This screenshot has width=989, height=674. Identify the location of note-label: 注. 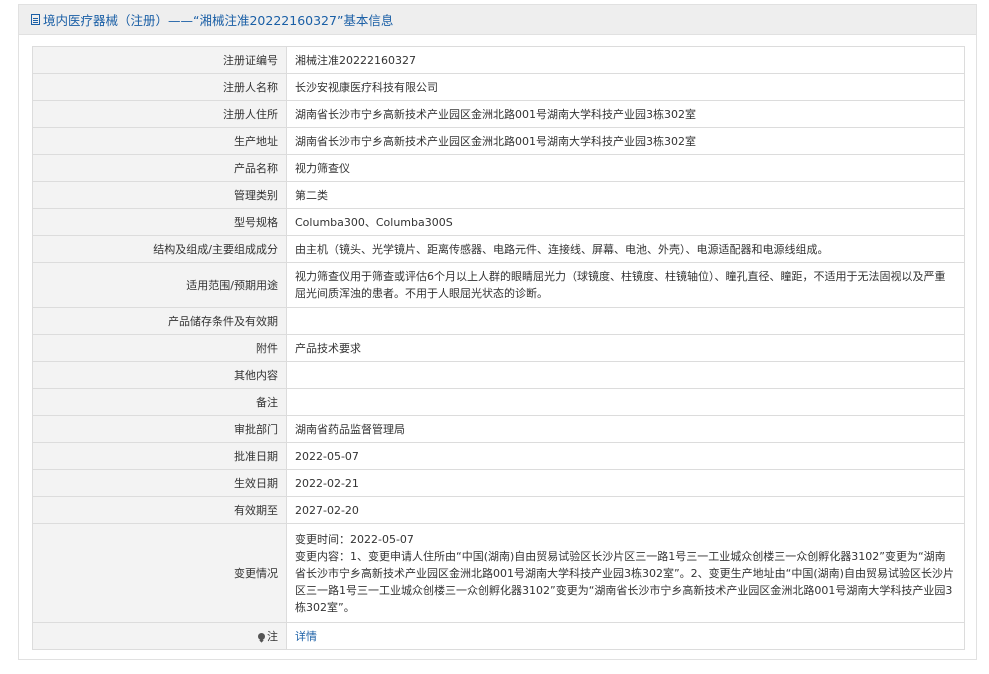
(272, 636).